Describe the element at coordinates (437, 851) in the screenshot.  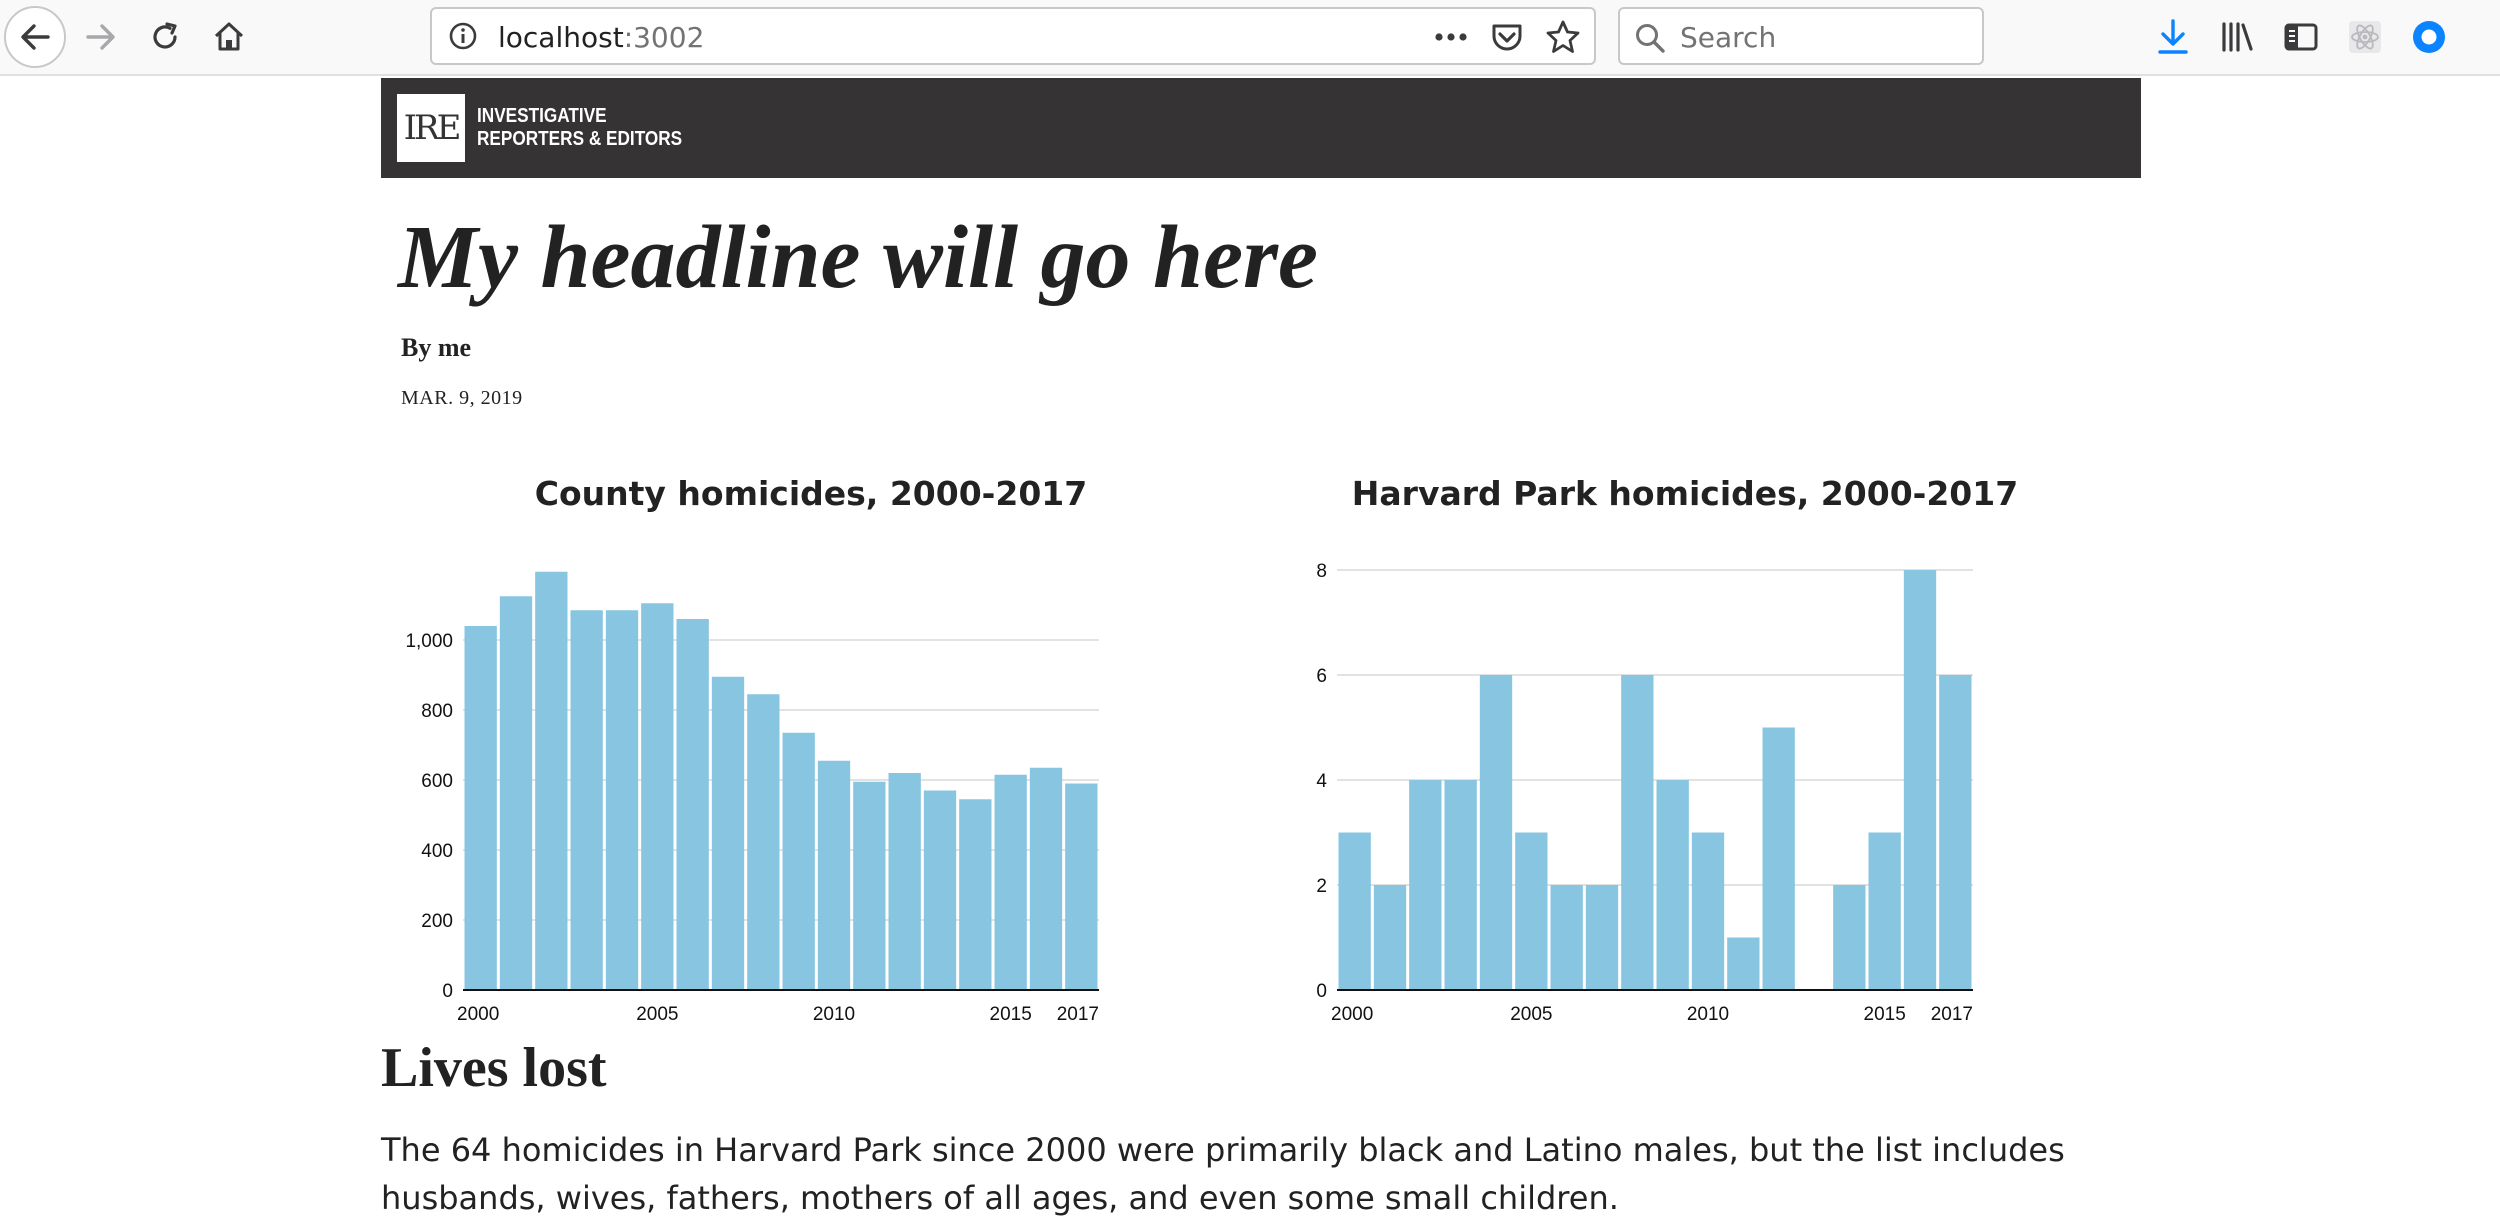
I see `county-y-tick-label: 400` at that location.